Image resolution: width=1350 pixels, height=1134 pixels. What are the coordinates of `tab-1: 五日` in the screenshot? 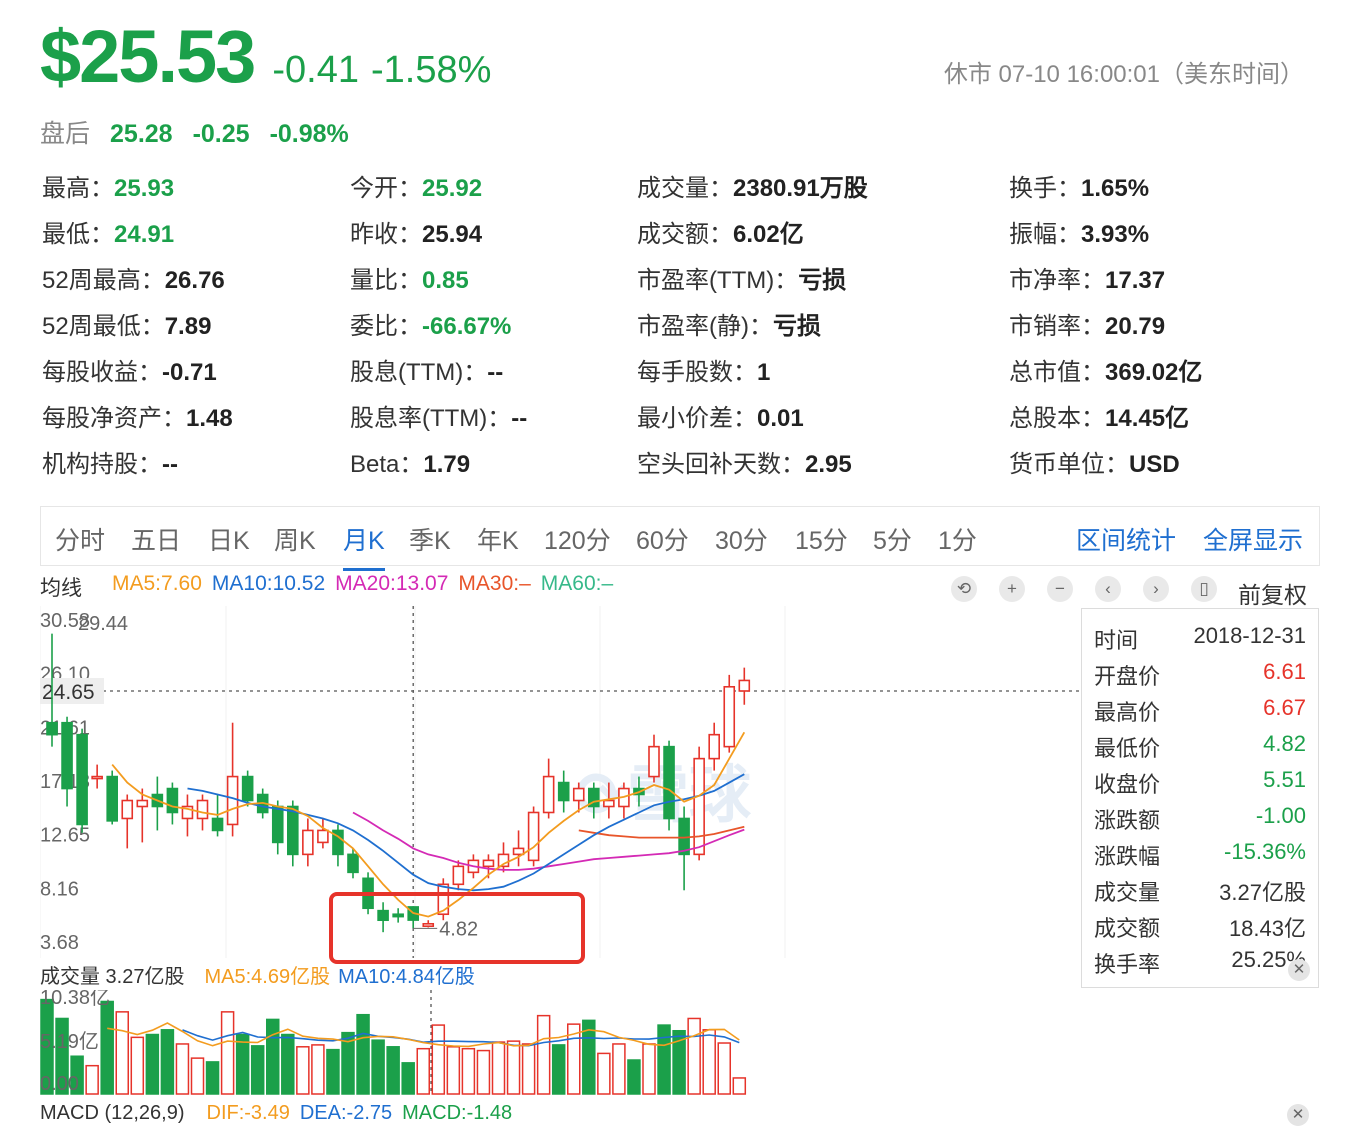 It's located at (156, 539).